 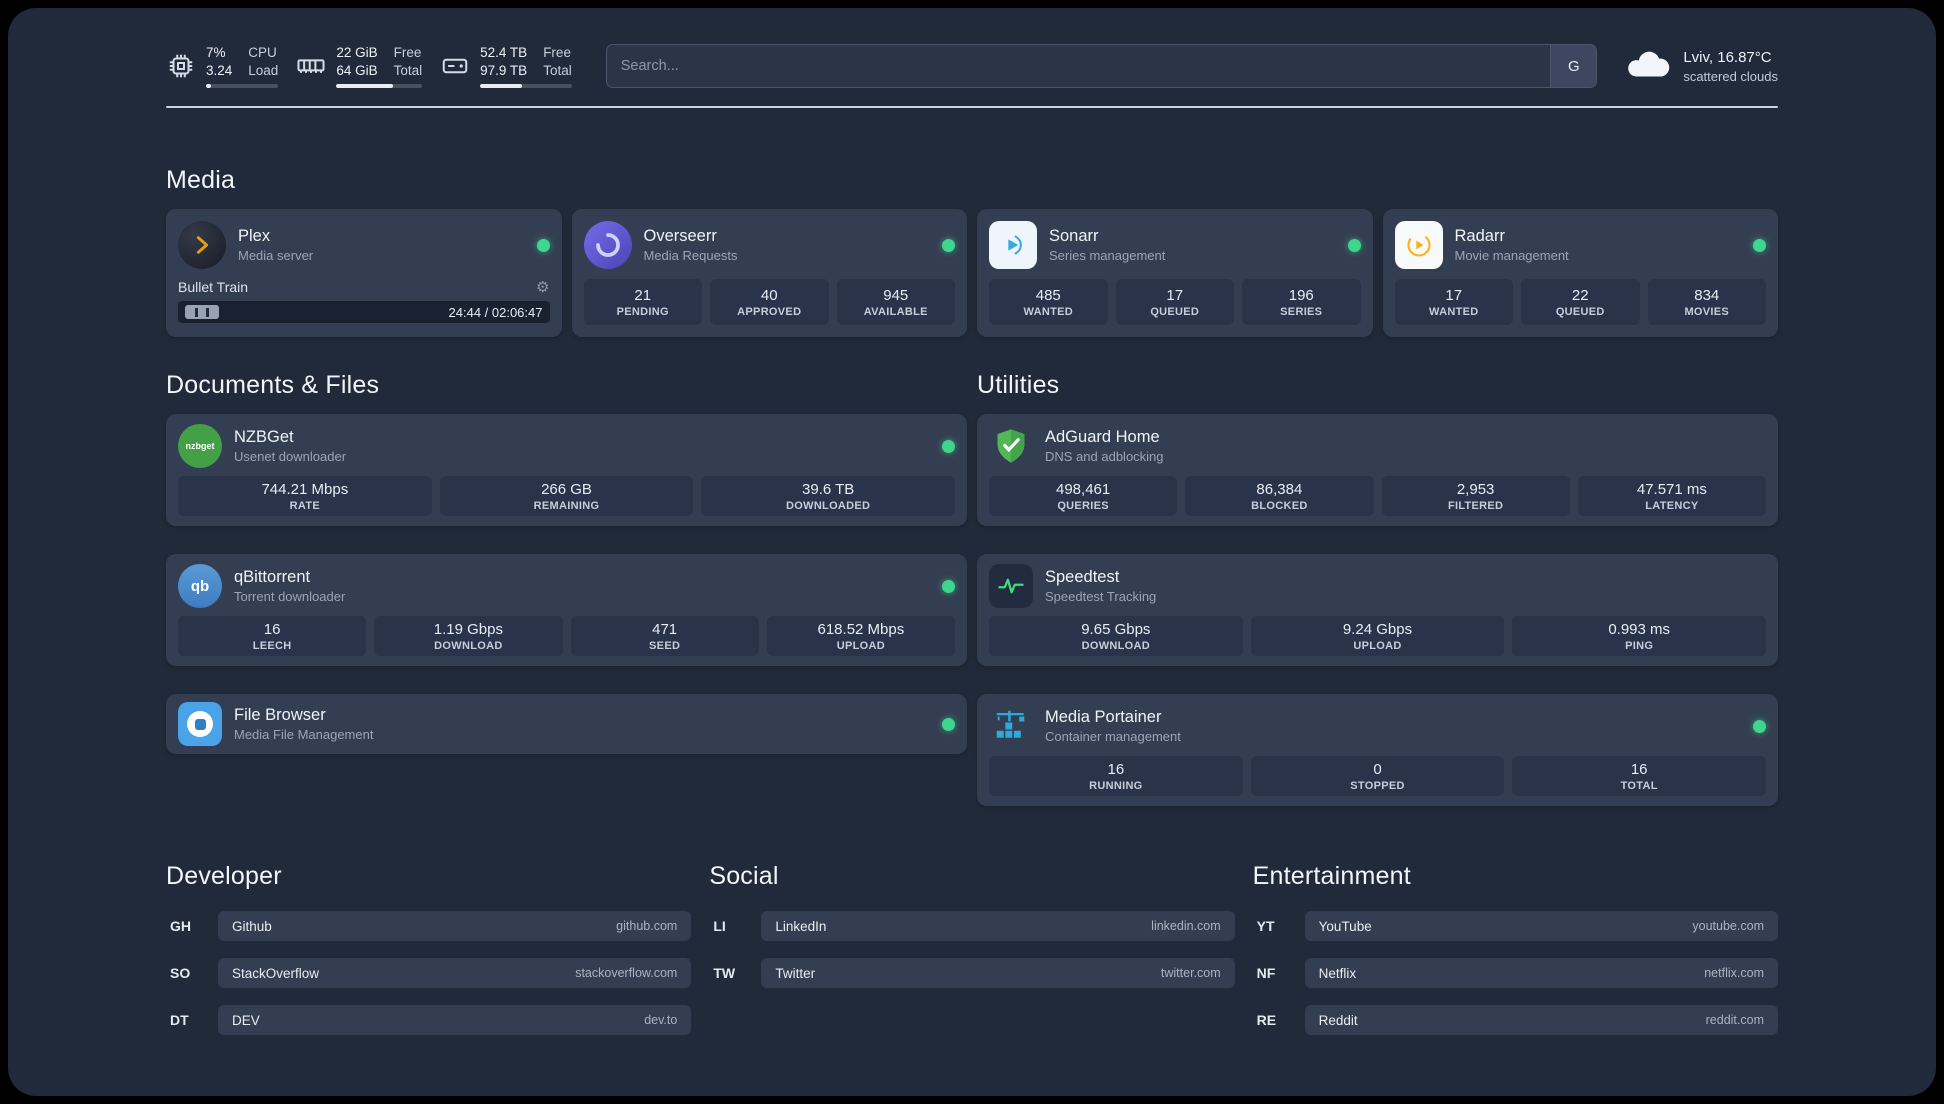 What do you see at coordinates (1011, 726) in the screenshot?
I see `portainer-crane-icon` at bounding box center [1011, 726].